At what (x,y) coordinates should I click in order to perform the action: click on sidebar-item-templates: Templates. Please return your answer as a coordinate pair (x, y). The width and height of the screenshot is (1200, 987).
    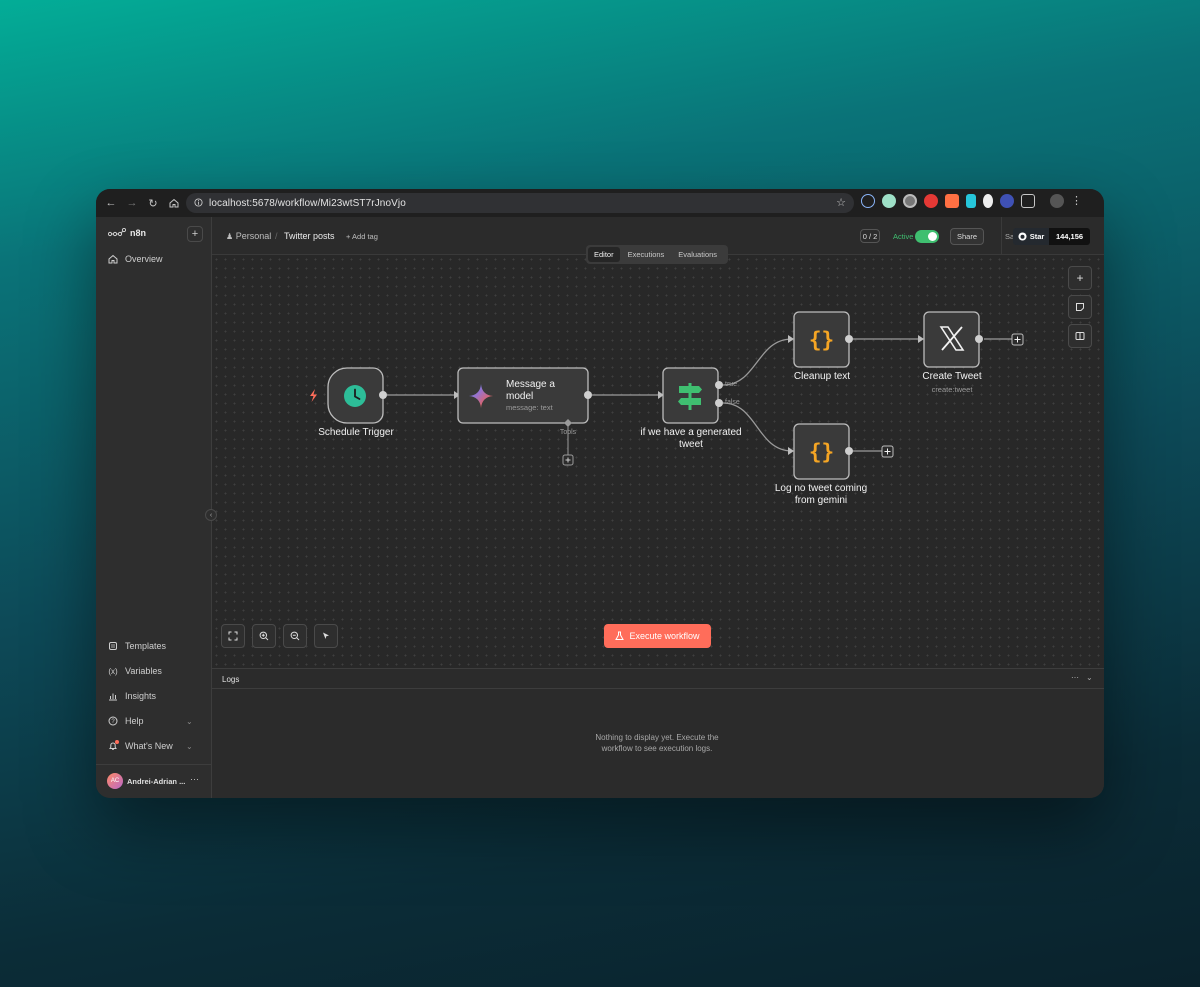
    Looking at the image, I should click on (137, 646).